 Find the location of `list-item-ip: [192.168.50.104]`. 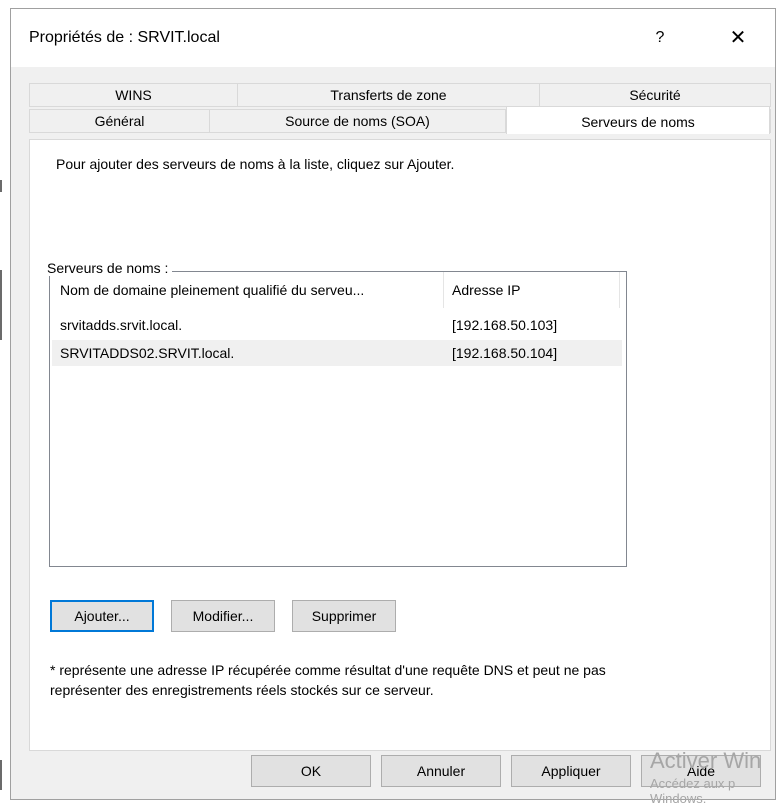

list-item-ip: [192.168.50.104] is located at coordinates (505, 353).